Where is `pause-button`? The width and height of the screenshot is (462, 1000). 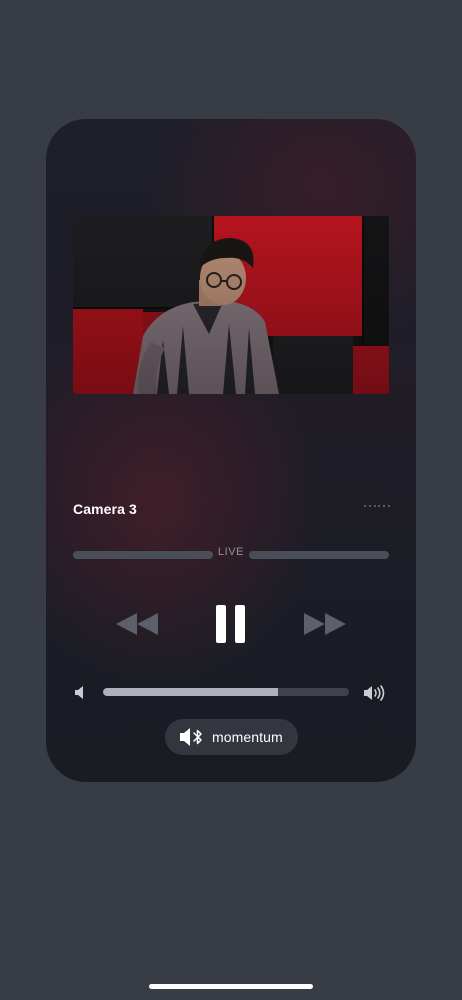
pause-button is located at coordinates (231, 624).